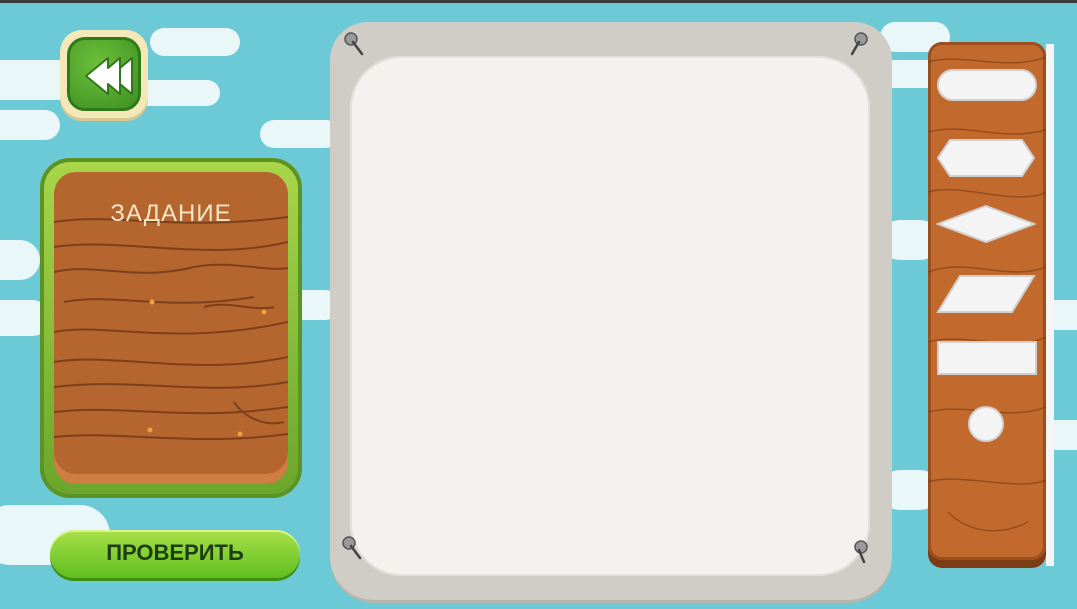 This screenshot has width=1077, height=609. What do you see at coordinates (987, 85) in the screenshot?
I see `shape-rounded-rectangle` at bounding box center [987, 85].